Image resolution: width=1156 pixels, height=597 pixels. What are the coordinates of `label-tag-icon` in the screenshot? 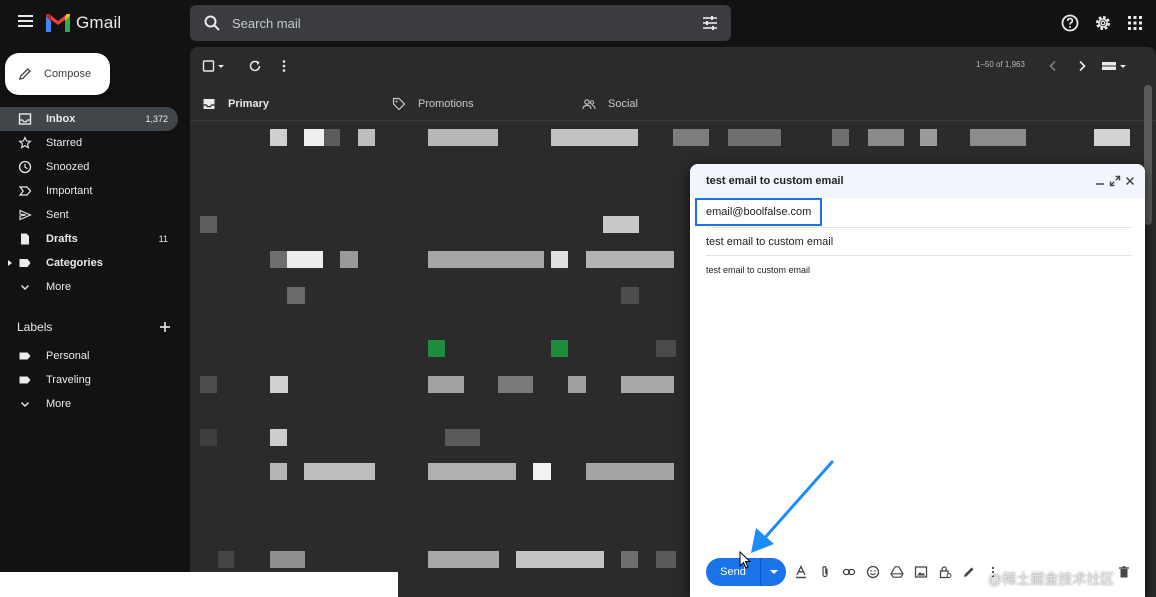 It's located at (25, 263).